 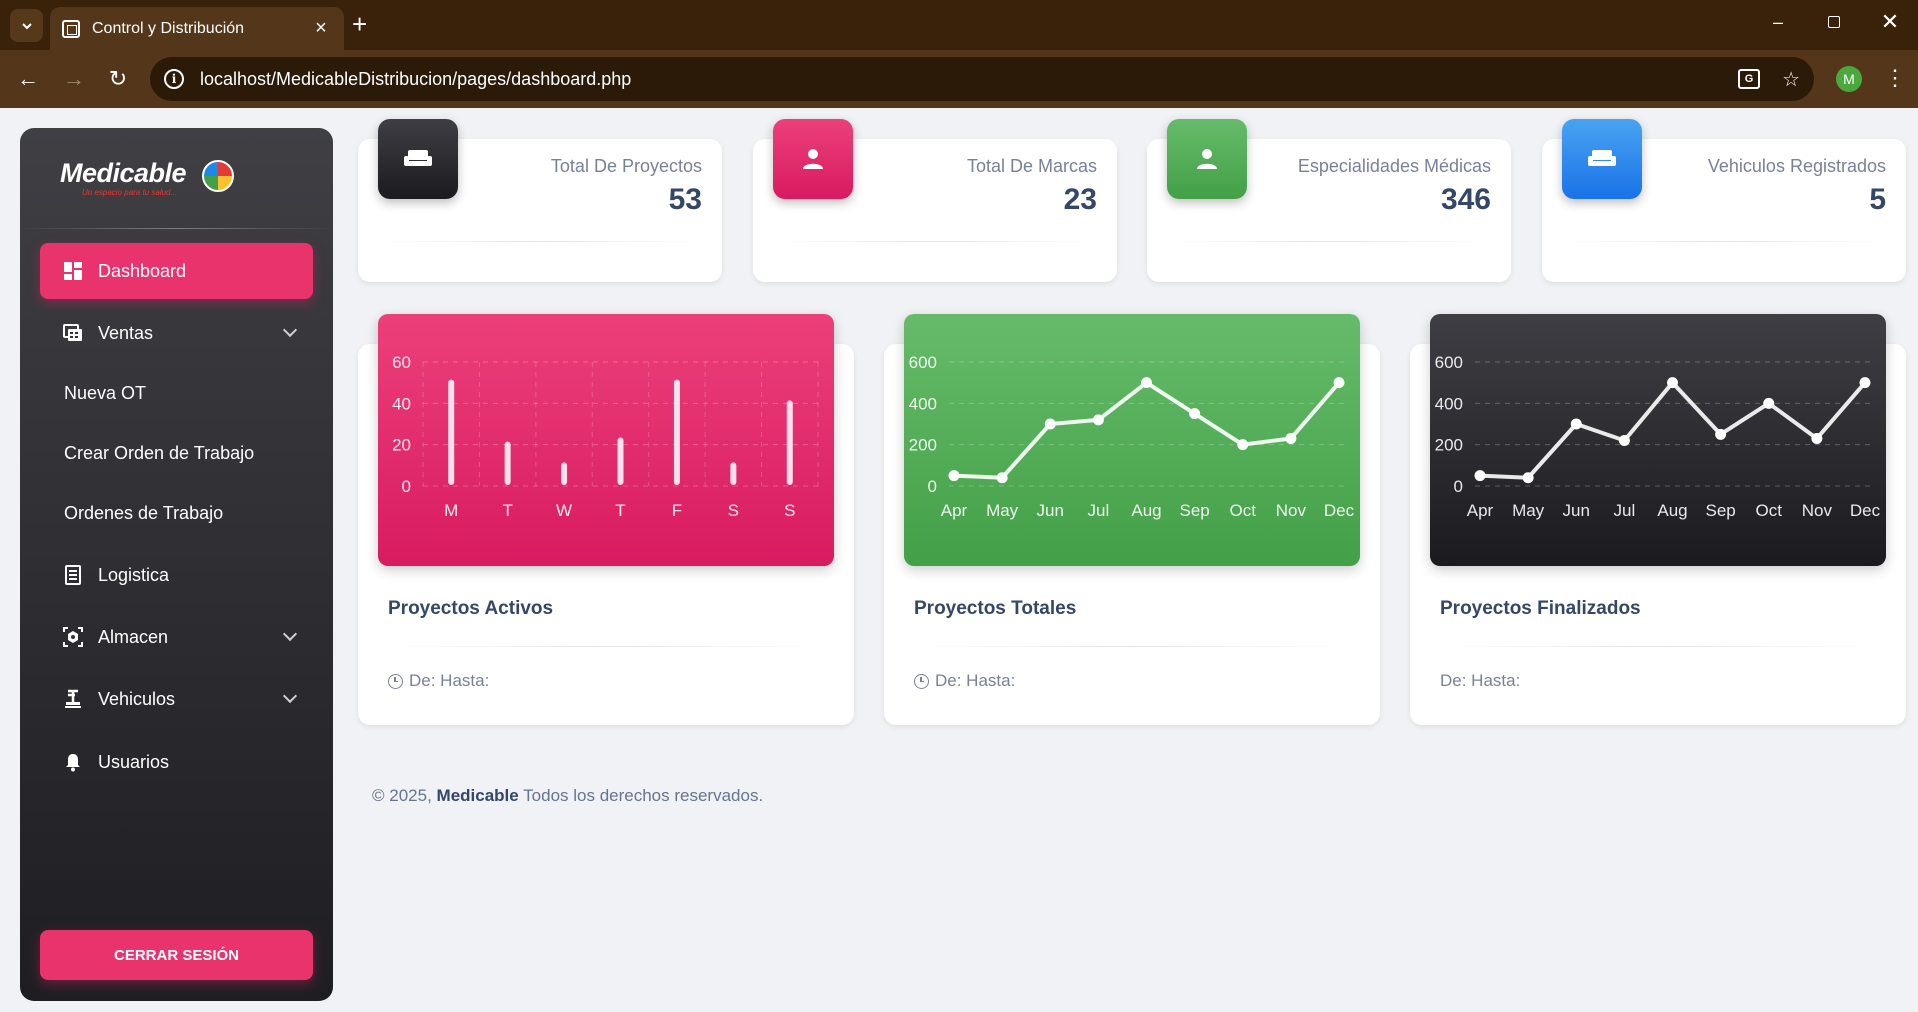 What do you see at coordinates (134, 574) in the screenshot?
I see `sidebar-item-label: Logistica` at bounding box center [134, 574].